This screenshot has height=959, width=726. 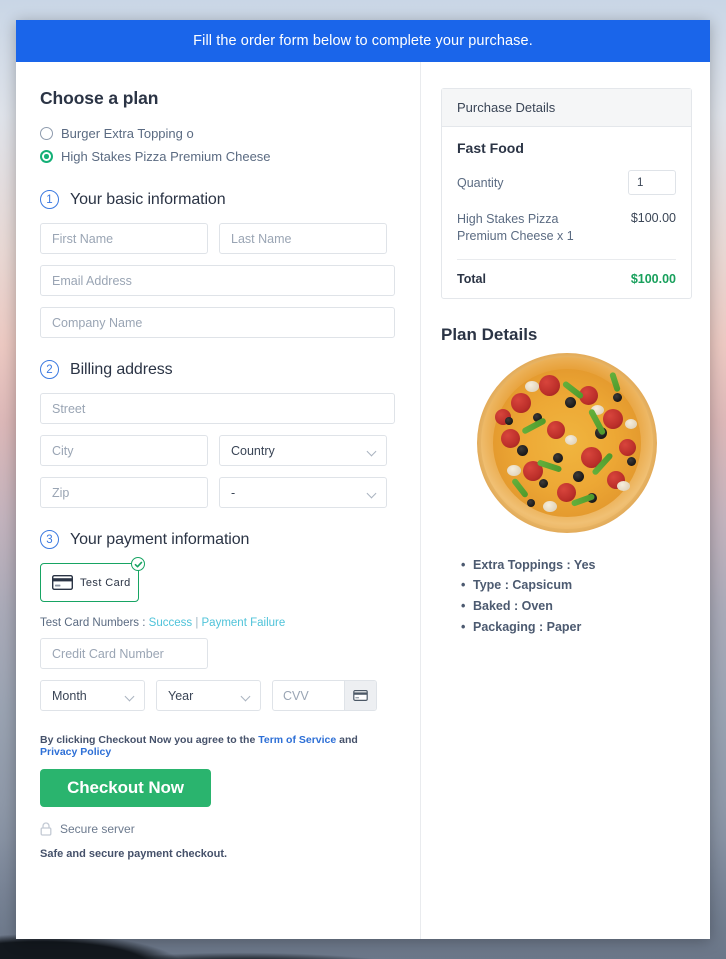 What do you see at coordinates (124, 653) in the screenshot?
I see `credit-card-number-input` at bounding box center [124, 653].